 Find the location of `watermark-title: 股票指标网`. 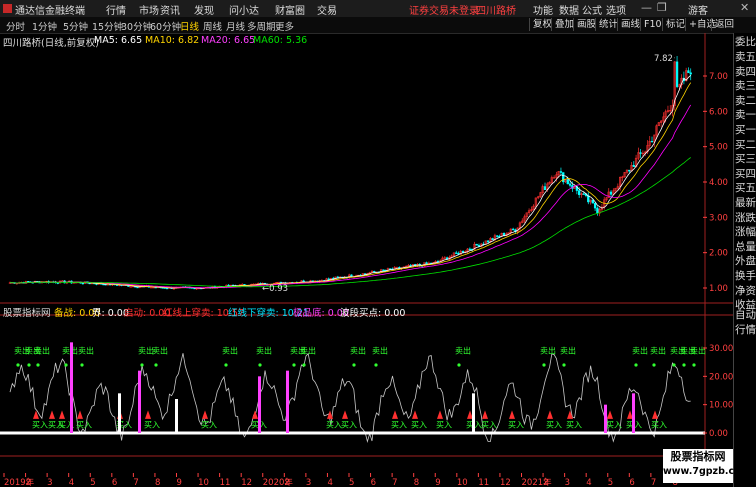

watermark-title: 股票指标网 is located at coordinates (698, 456).